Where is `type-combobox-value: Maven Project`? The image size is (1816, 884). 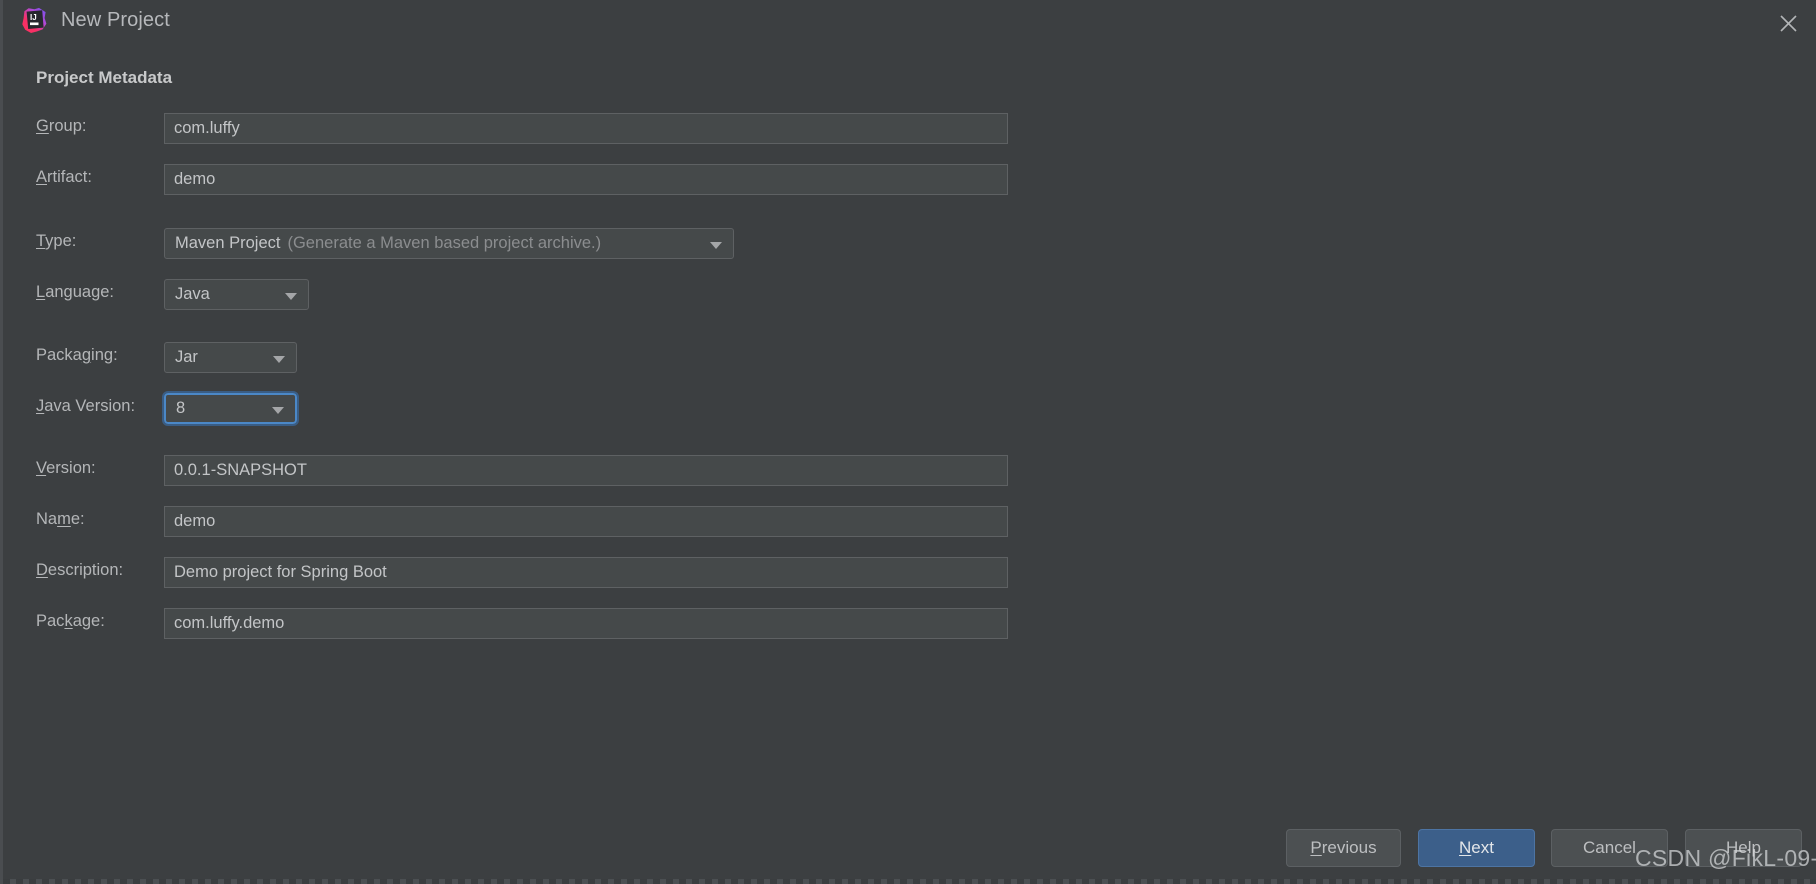 type-combobox-value: Maven Project is located at coordinates (228, 243).